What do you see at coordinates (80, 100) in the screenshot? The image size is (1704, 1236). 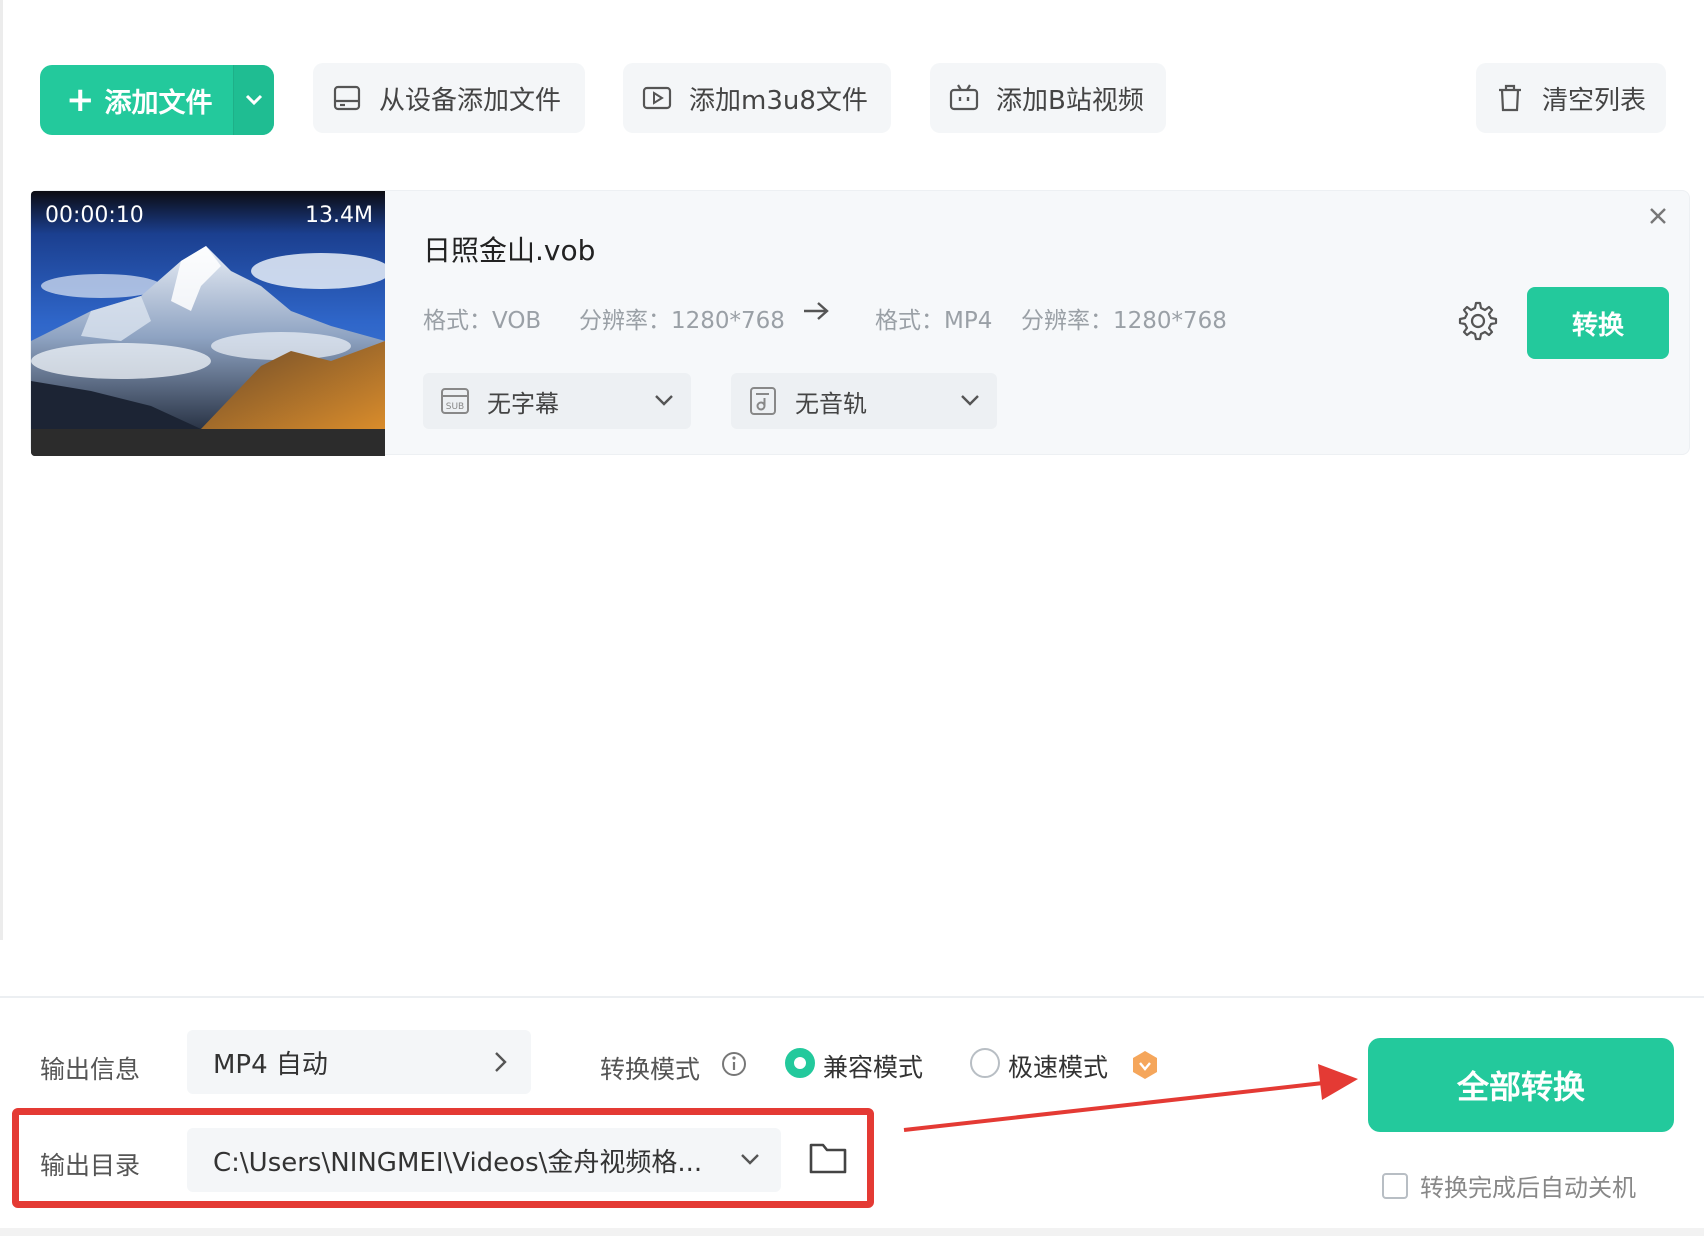 I see `plus-icon: +` at bounding box center [80, 100].